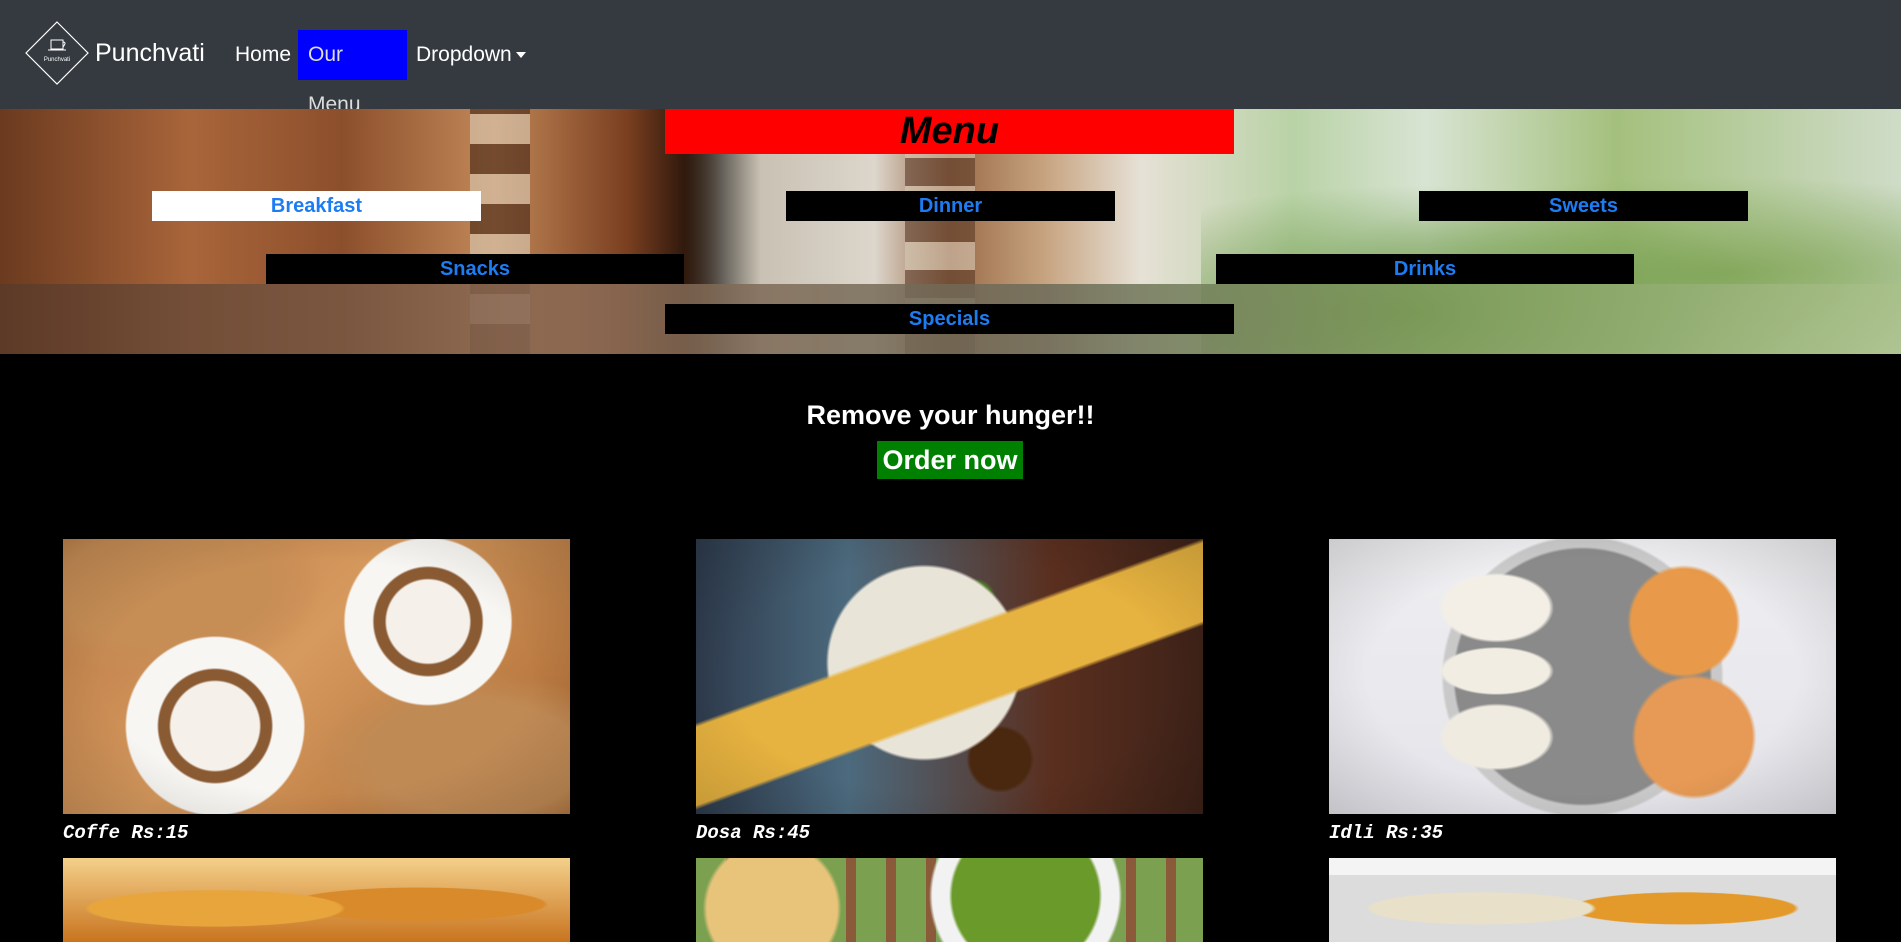  What do you see at coordinates (316, 206) in the screenshot?
I see `category-breakfast: Breakfast` at bounding box center [316, 206].